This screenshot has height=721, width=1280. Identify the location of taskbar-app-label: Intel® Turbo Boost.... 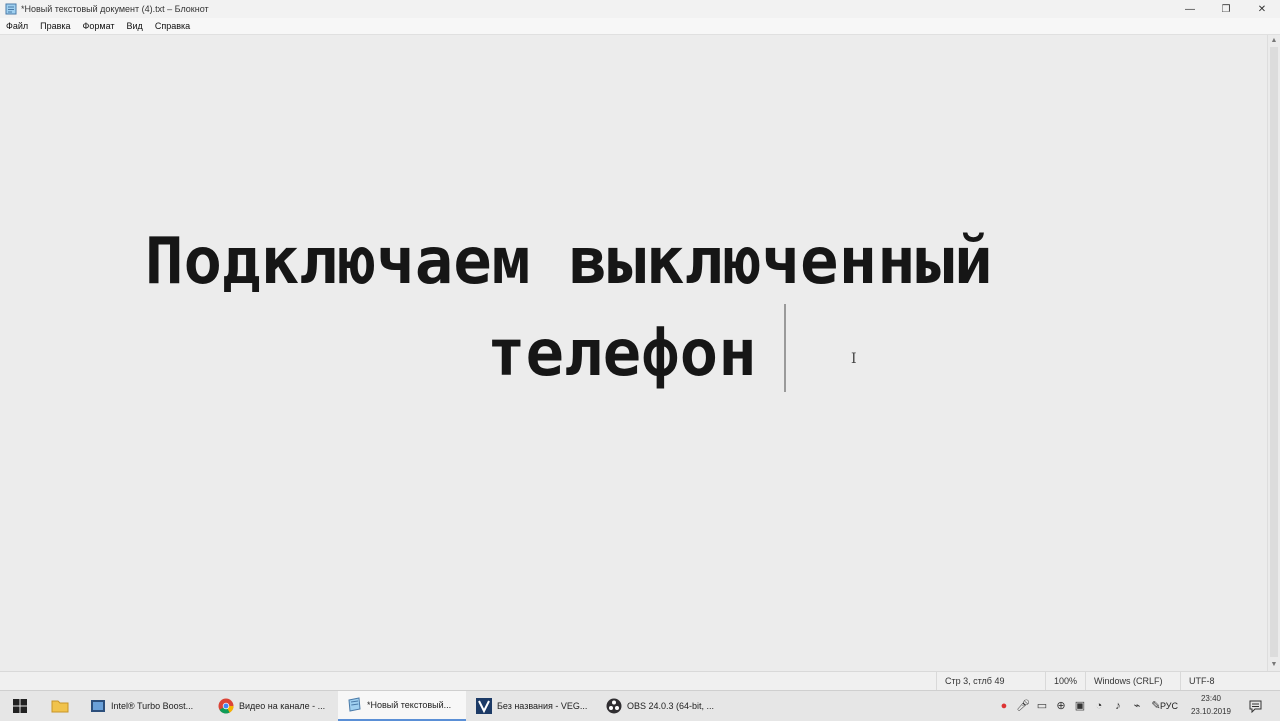
(152, 706).